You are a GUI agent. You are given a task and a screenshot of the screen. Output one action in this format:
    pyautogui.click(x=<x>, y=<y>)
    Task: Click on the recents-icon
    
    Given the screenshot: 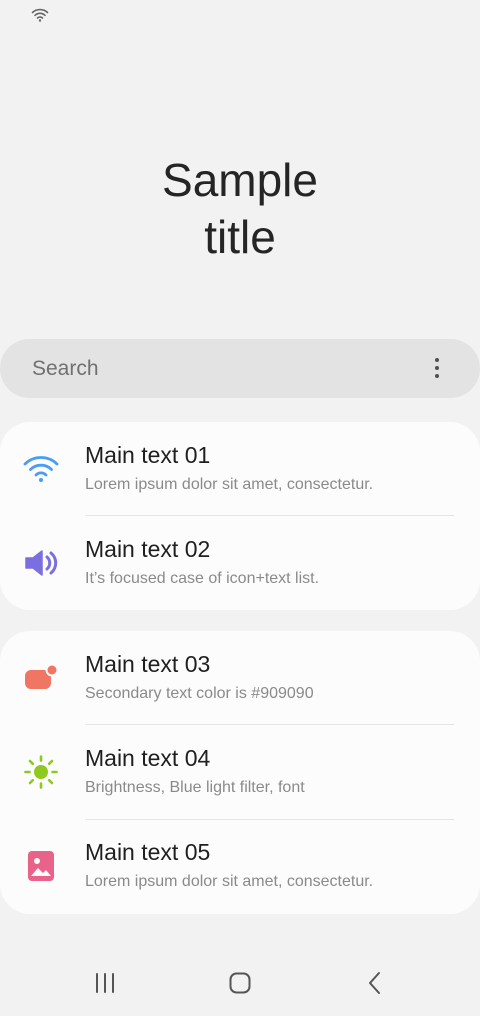 What is the action you would take?
    pyautogui.click(x=105, y=983)
    